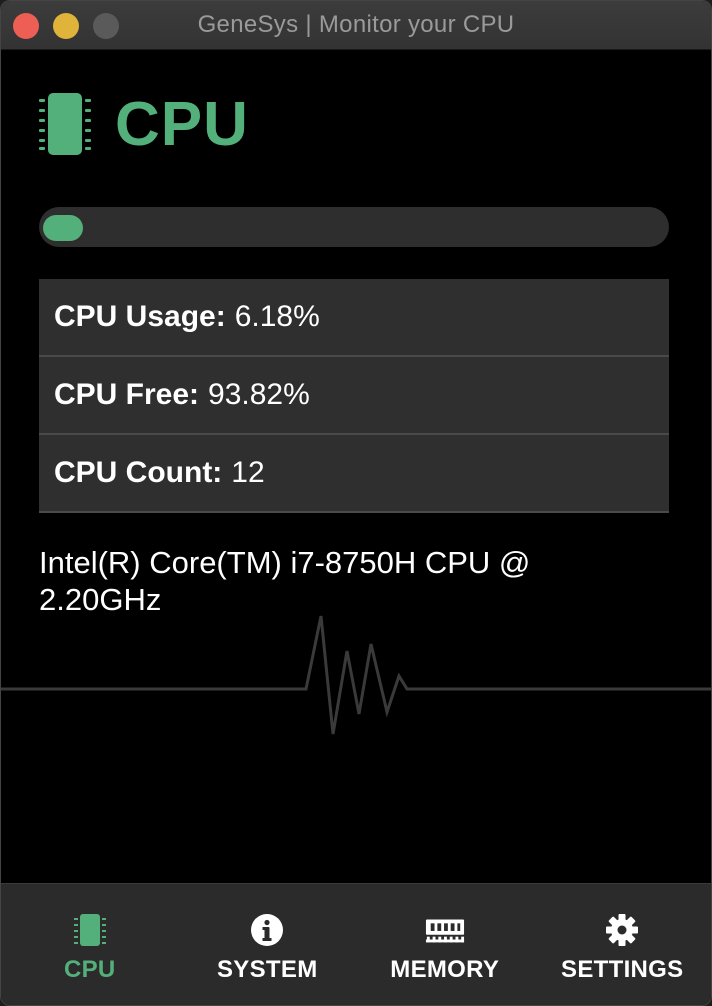 This screenshot has width=712, height=1006. Describe the element at coordinates (622, 930) in the screenshot. I see `gear-icon` at that location.